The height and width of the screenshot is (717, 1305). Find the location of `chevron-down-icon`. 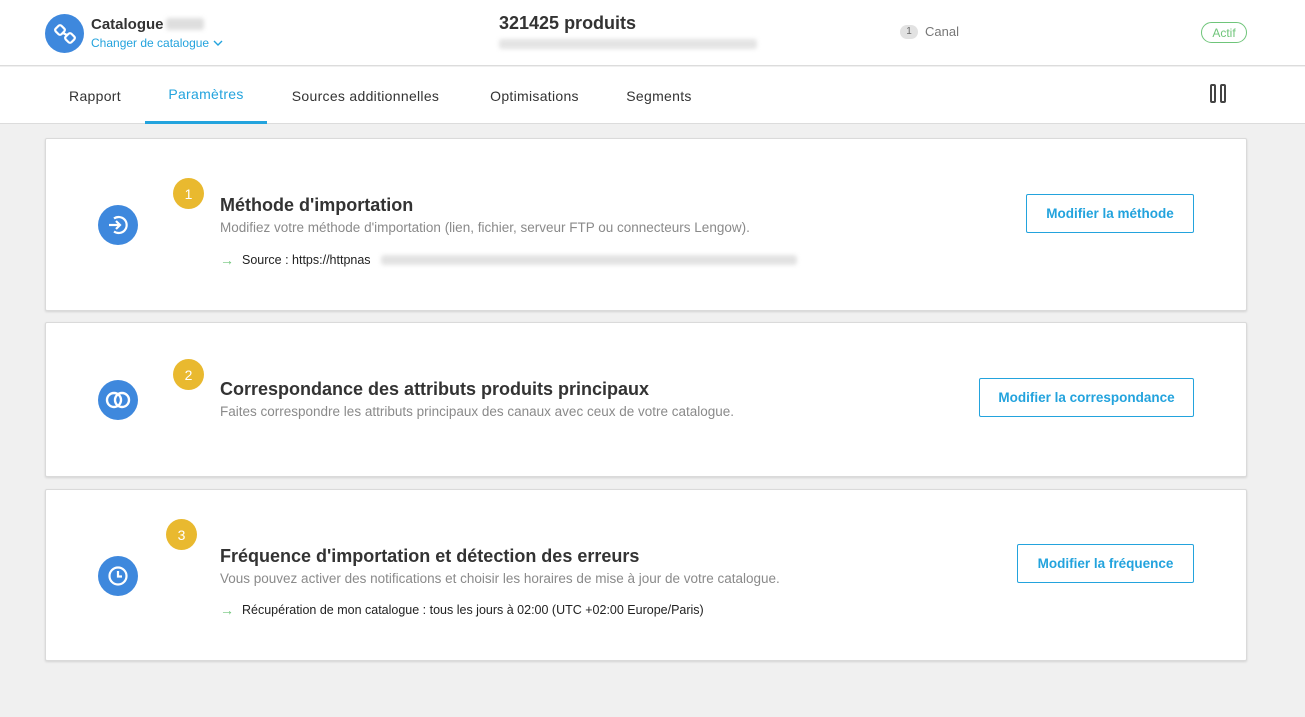

chevron-down-icon is located at coordinates (218, 43).